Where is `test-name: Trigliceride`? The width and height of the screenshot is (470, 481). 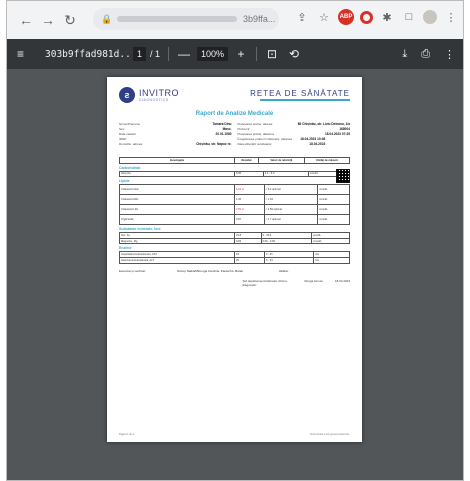 test-name: Trigliceride is located at coordinates (177, 220).